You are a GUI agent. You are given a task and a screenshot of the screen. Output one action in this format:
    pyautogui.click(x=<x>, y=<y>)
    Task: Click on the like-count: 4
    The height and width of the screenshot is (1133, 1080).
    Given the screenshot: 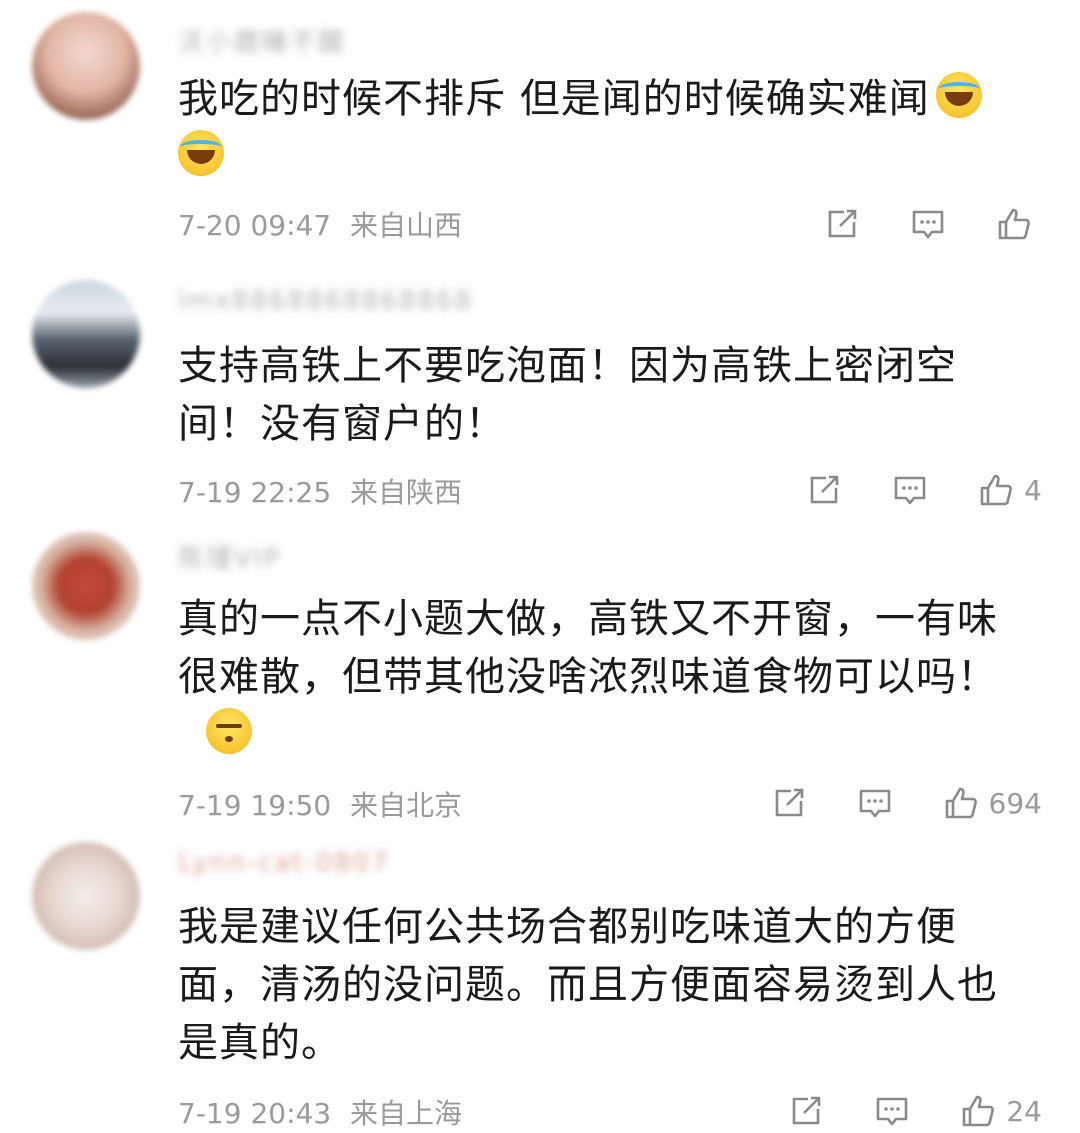 What is the action you would take?
    pyautogui.click(x=1033, y=490)
    